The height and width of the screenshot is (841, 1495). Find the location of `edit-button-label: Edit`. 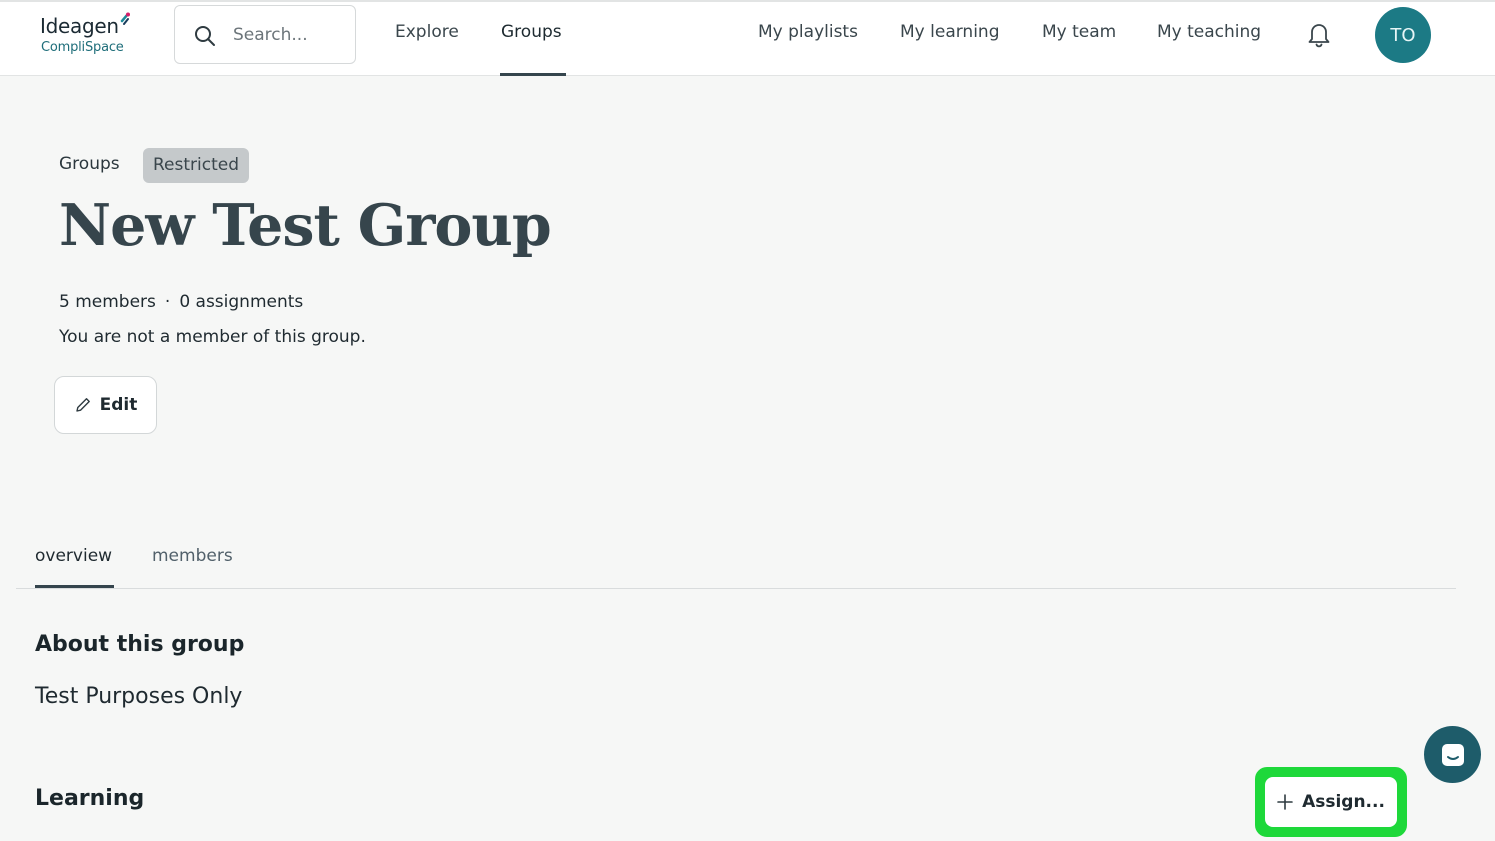

edit-button-label: Edit is located at coordinates (118, 405).